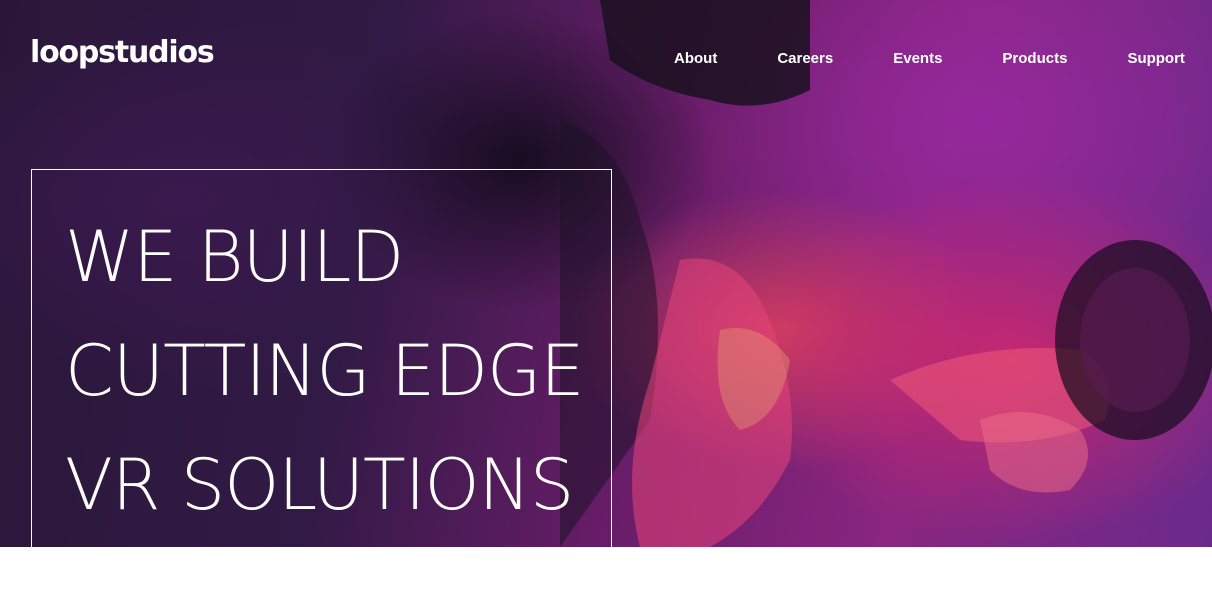 The width and height of the screenshot is (1212, 608). Describe the element at coordinates (234, 257) in the screenshot. I see `headline-line-1: WE BUILD` at that location.